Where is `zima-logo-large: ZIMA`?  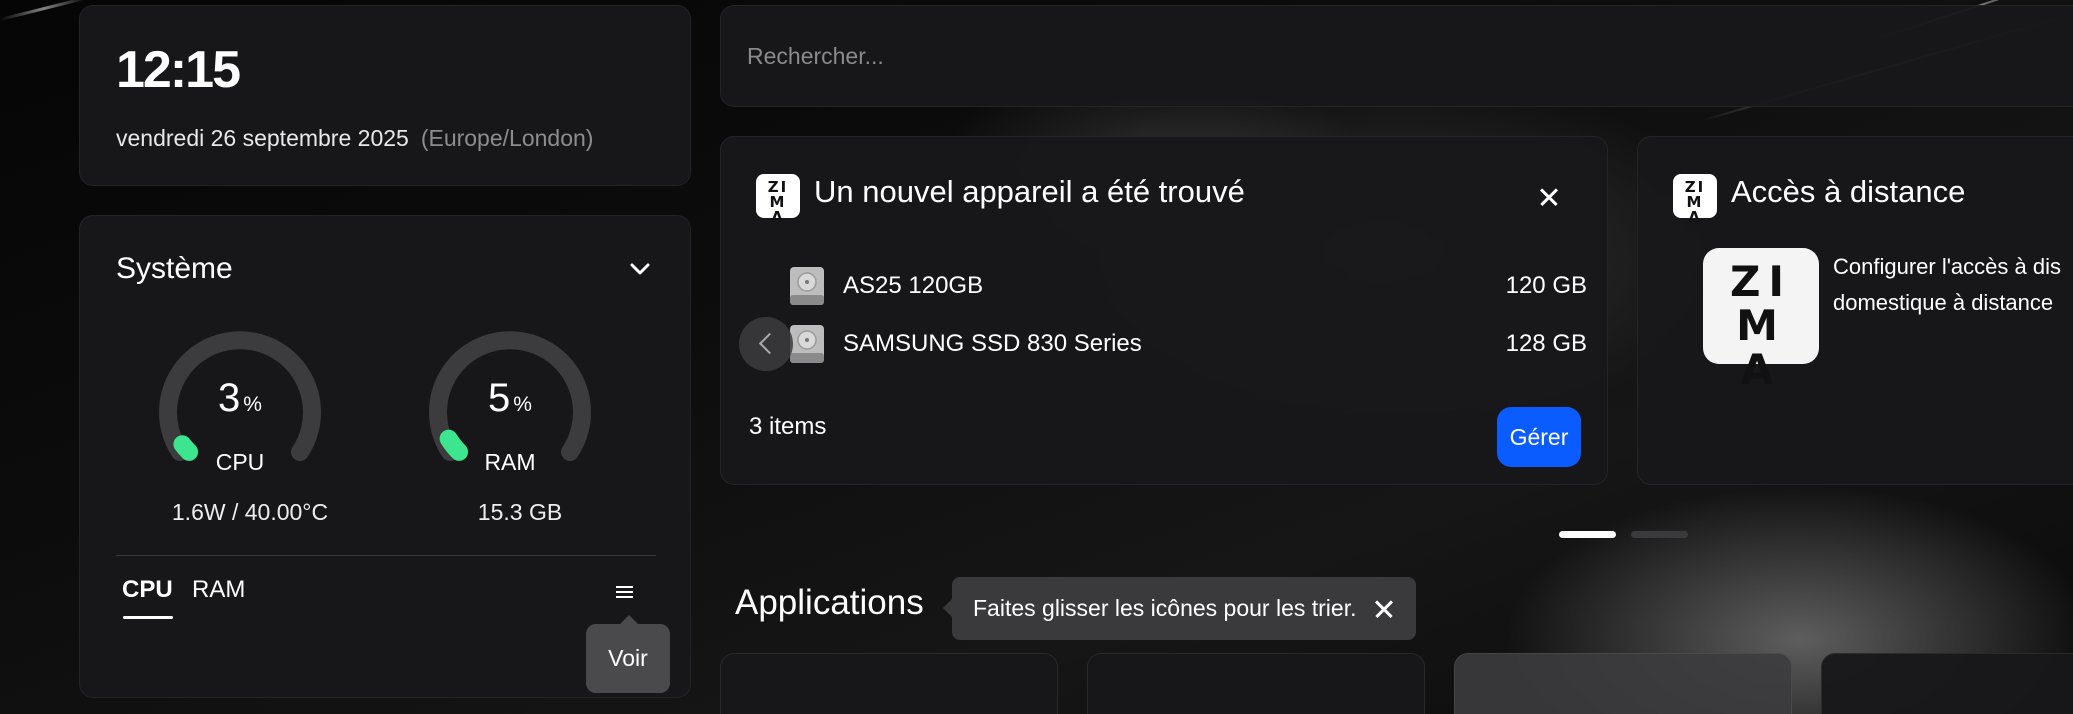
zima-logo-large: ZIMA is located at coordinates (1761, 320).